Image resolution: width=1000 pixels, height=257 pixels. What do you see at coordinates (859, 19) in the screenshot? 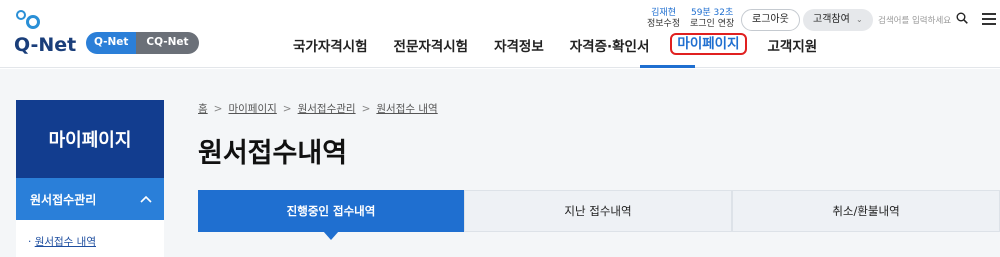
I see `chevron-down-icon: ⌄` at bounding box center [859, 19].